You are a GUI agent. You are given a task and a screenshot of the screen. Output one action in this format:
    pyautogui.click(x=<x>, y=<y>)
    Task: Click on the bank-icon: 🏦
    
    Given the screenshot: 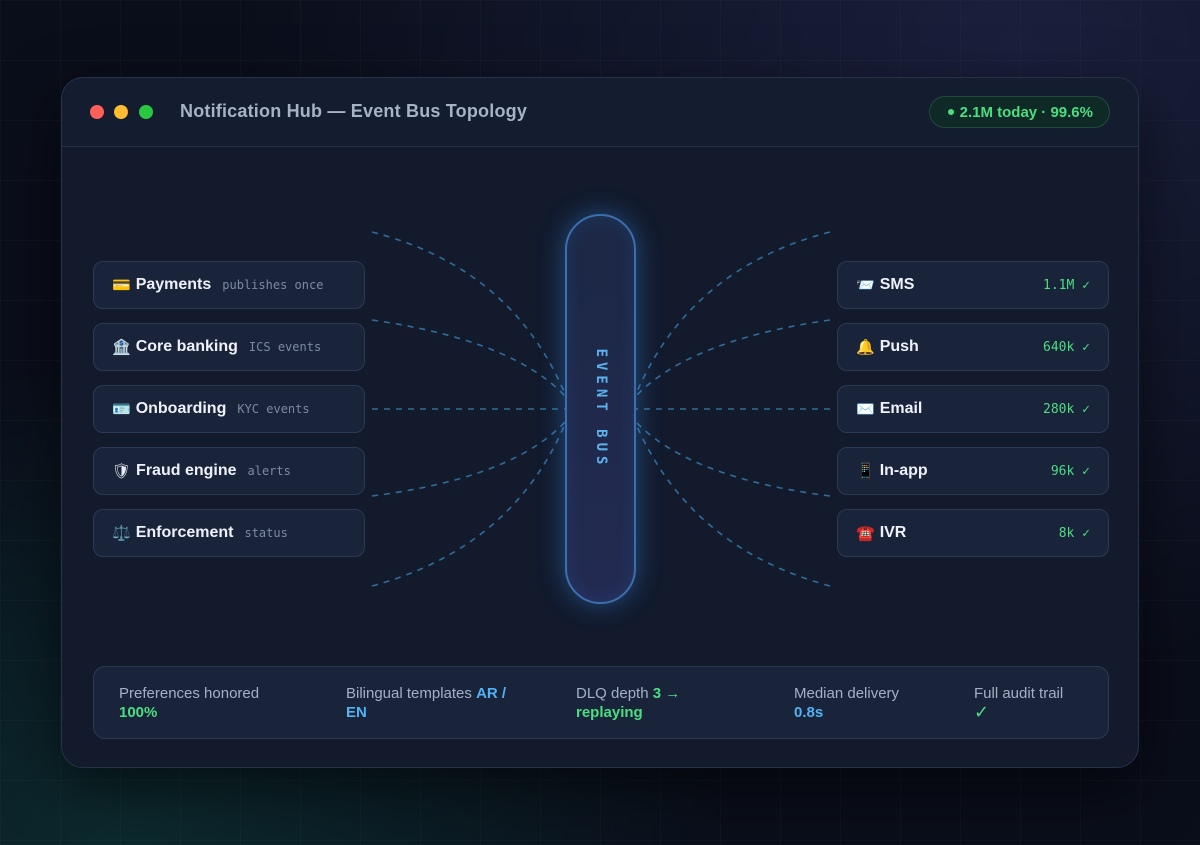 What is the action you would take?
    pyautogui.click(x=121, y=347)
    